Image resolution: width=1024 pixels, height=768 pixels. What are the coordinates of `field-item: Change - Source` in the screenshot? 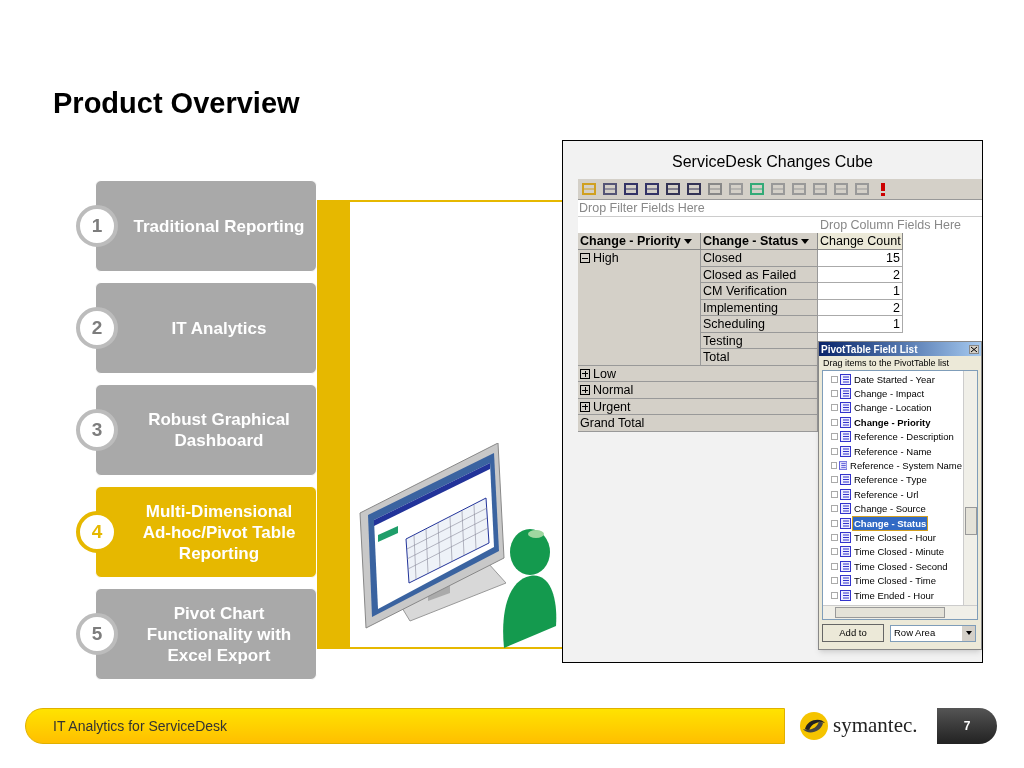 It's located at (890, 509).